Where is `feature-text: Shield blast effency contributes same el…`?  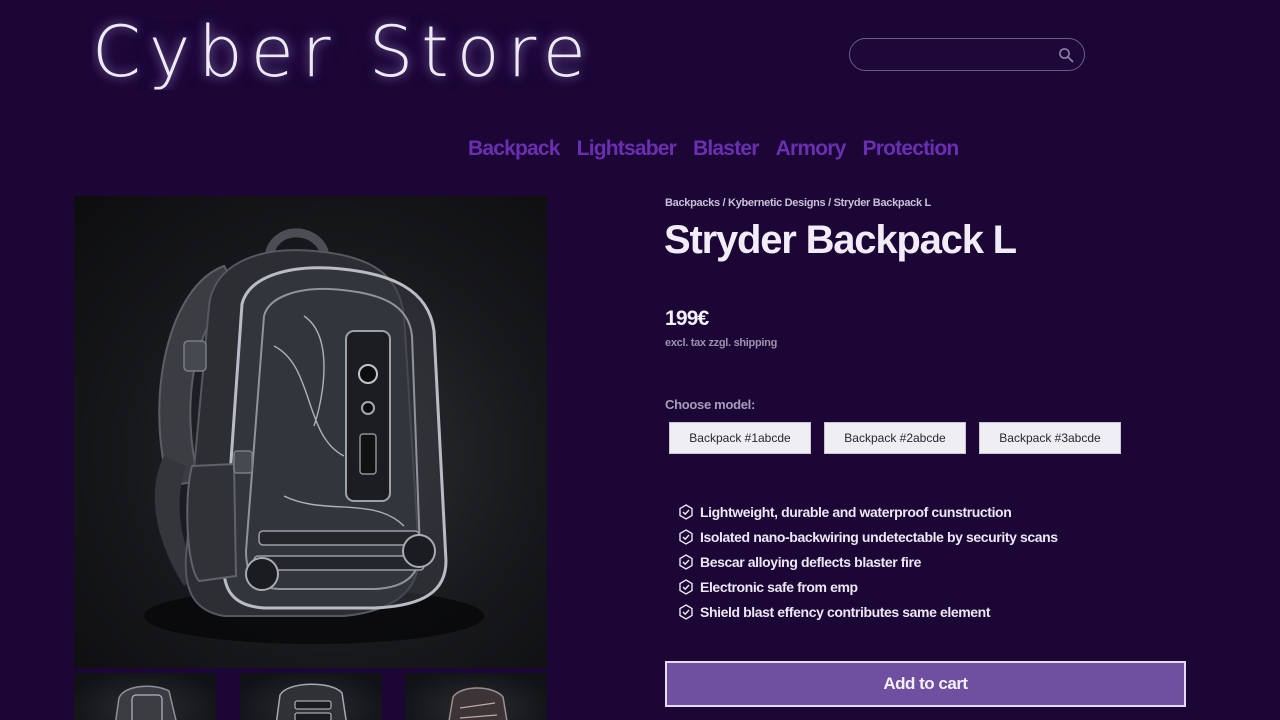 feature-text: Shield blast effency contributes same el… is located at coordinates (845, 611).